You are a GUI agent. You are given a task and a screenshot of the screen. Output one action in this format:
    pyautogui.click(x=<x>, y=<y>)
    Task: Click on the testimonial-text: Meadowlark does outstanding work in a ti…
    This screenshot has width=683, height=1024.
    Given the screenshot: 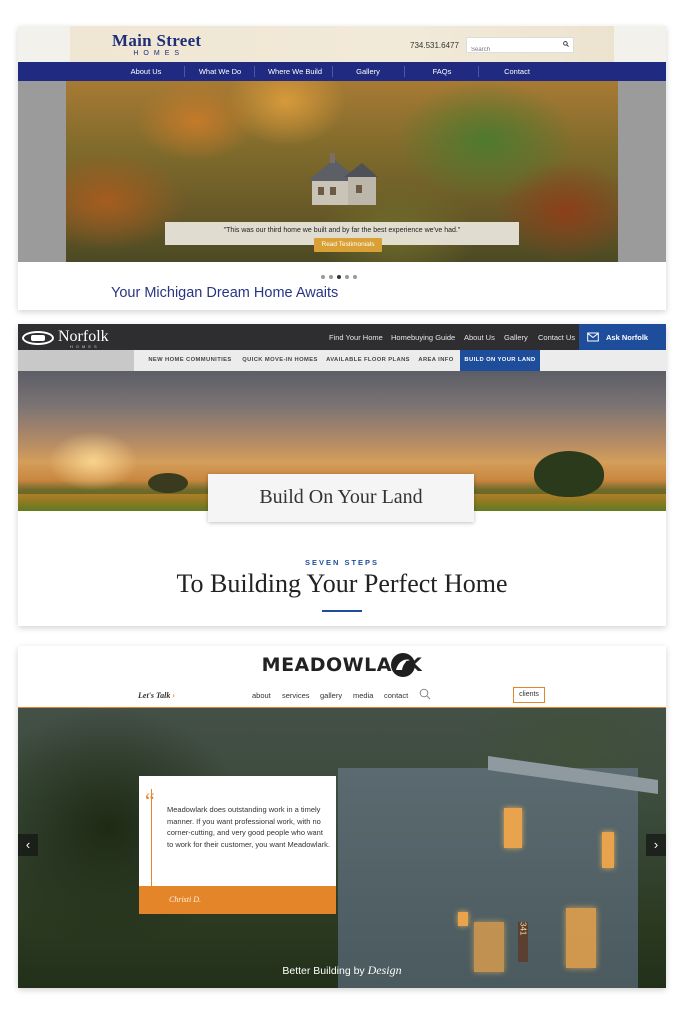 What is the action you would take?
    pyautogui.click(x=248, y=827)
    